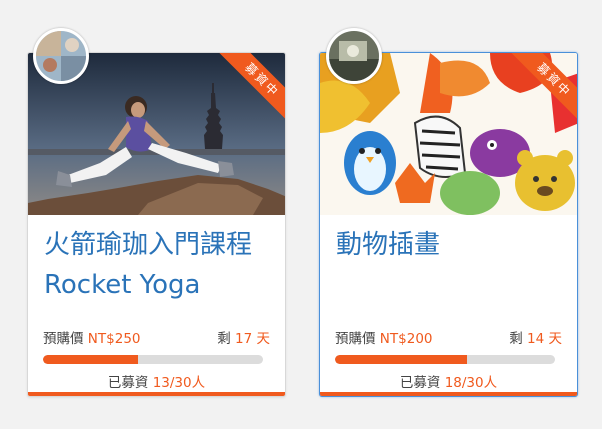 Image resolution: width=602 pixels, height=429 pixels. I want to click on raised-count: 已募資 18/30人, so click(448, 381).